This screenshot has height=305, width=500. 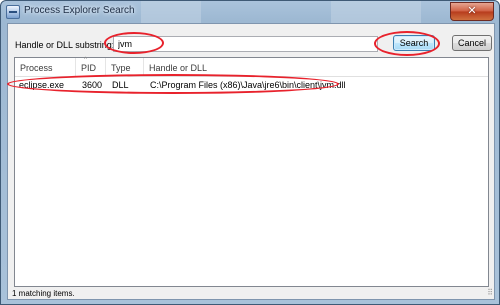 What do you see at coordinates (472, 43) in the screenshot?
I see `cancel-button: Cancel` at bounding box center [472, 43].